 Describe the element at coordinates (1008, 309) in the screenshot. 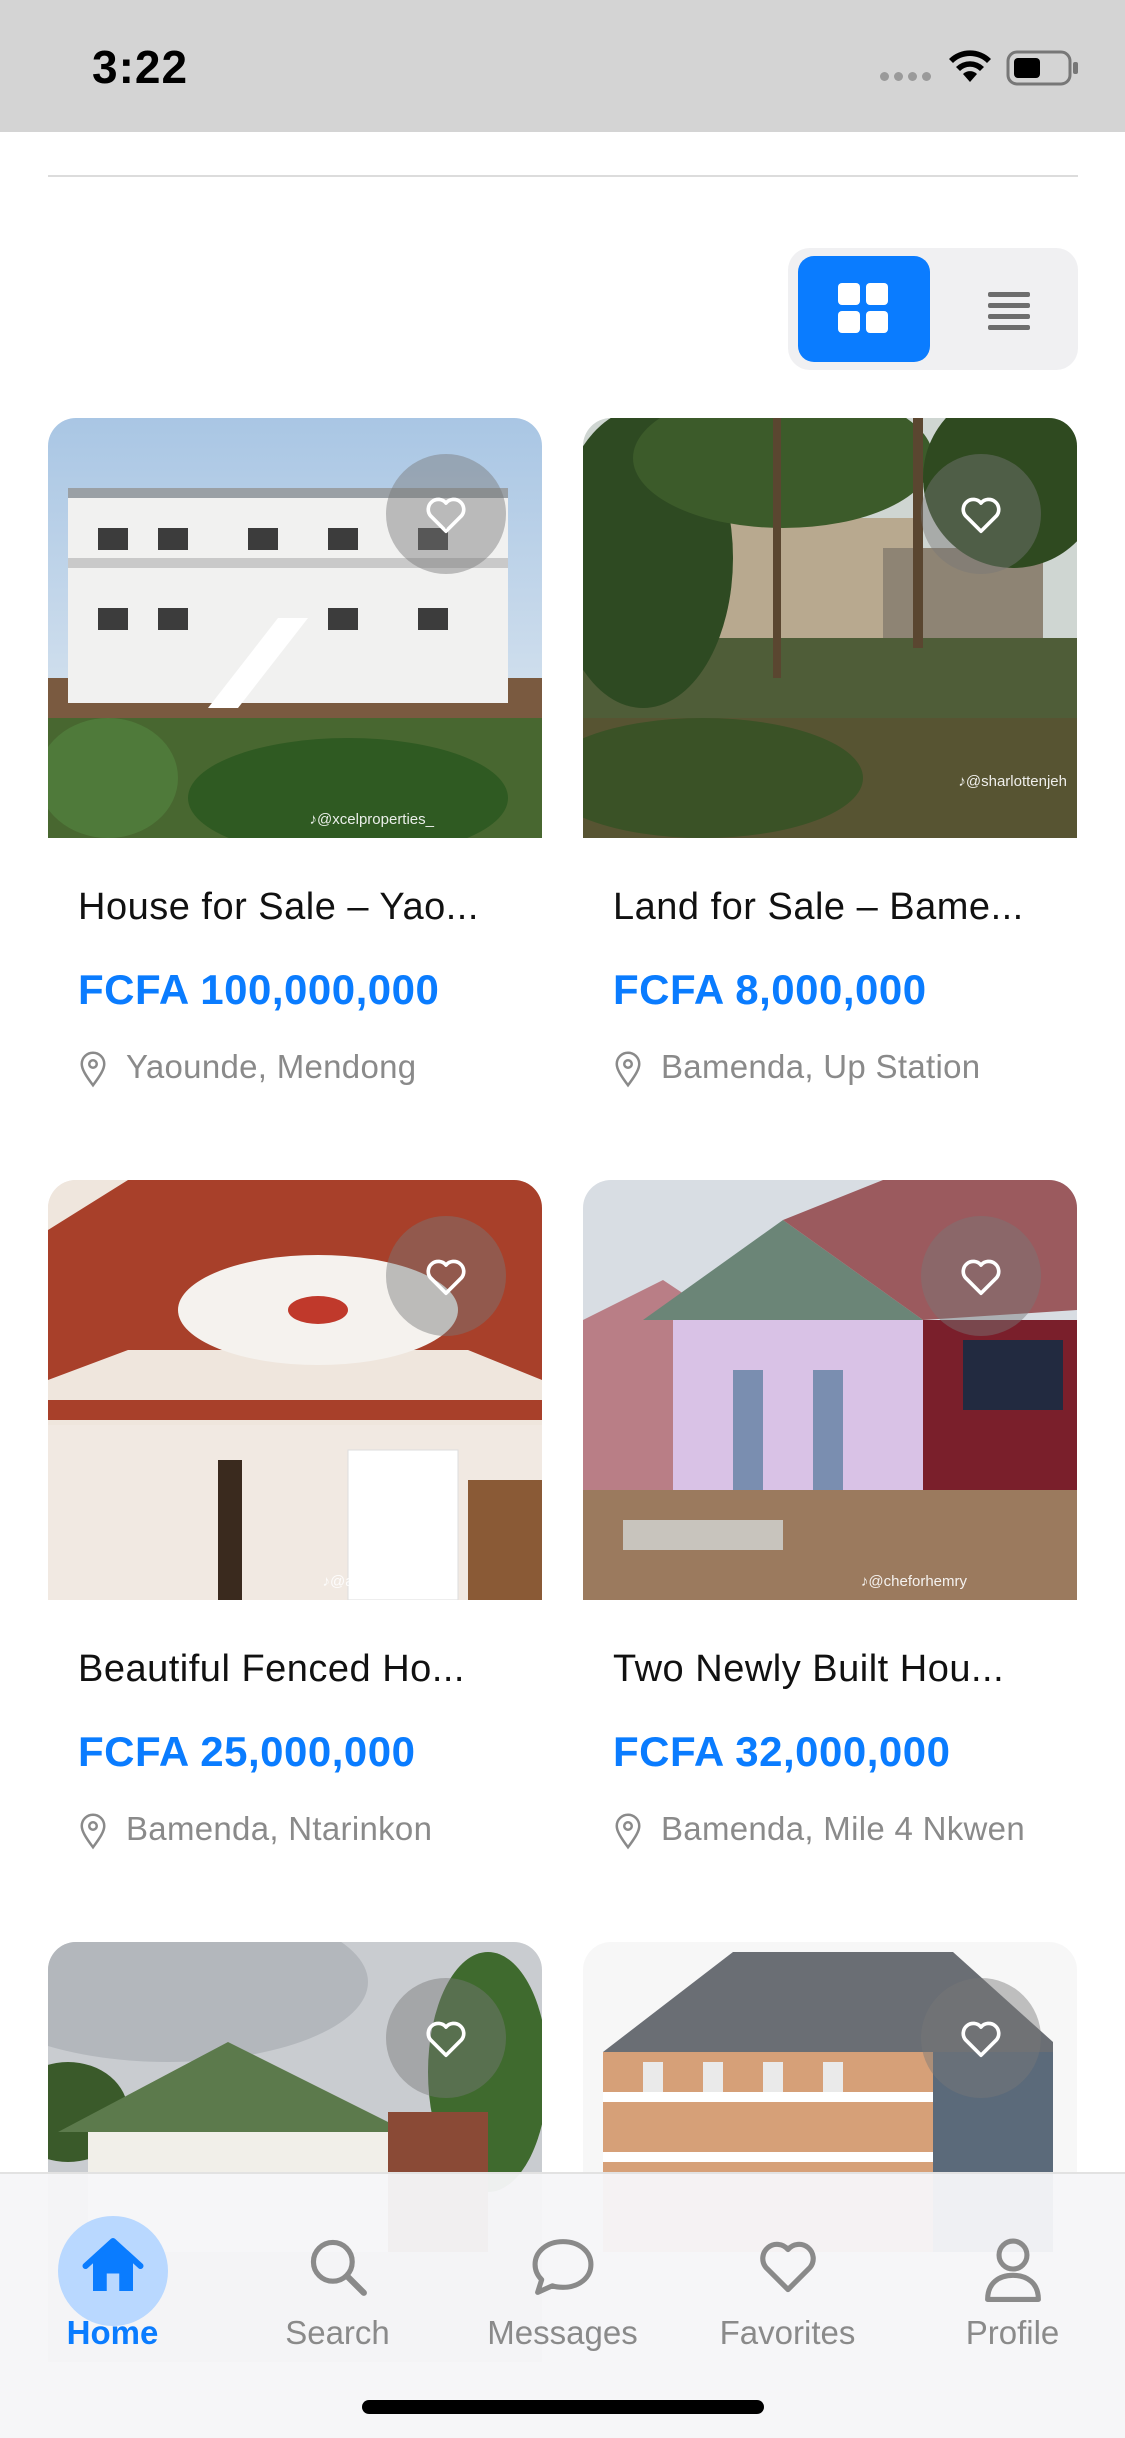

I see `list-view-button` at that location.